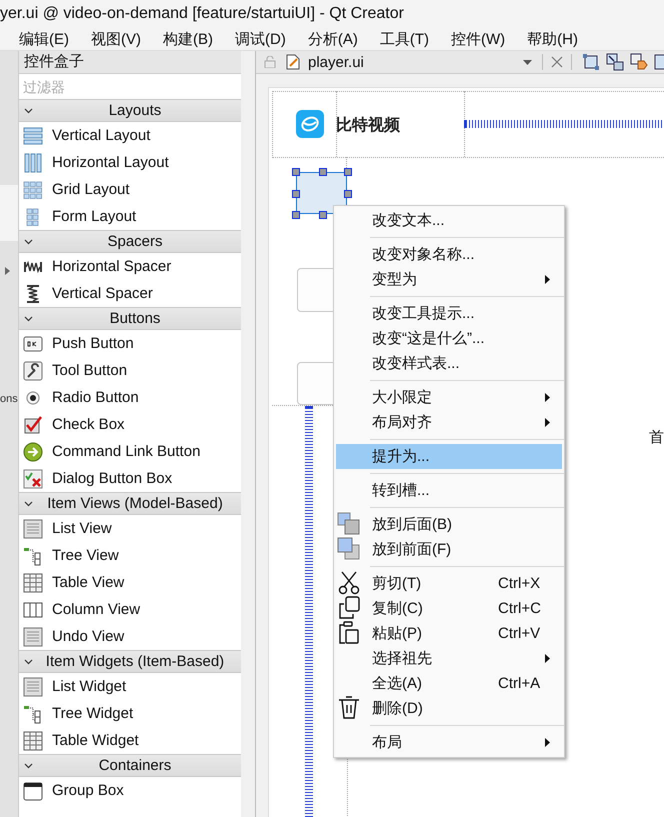 The height and width of the screenshot is (817, 664). I want to click on category-header: Item Widgets (Item-Based), so click(130, 661).